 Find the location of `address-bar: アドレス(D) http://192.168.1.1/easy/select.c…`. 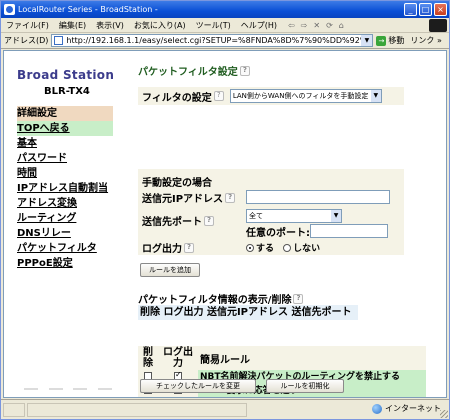

address-bar: アドレス(D) http://192.168.1.1/easy/select.c… is located at coordinates (225, 41).